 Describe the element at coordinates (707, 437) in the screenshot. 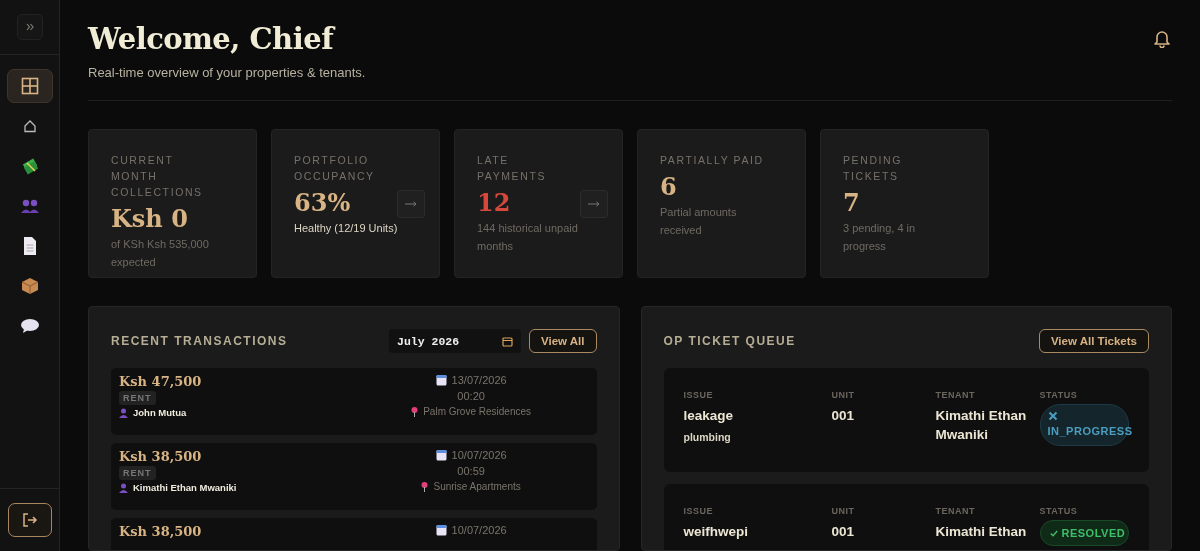

I see `ticket-category: plumbing` at that location.